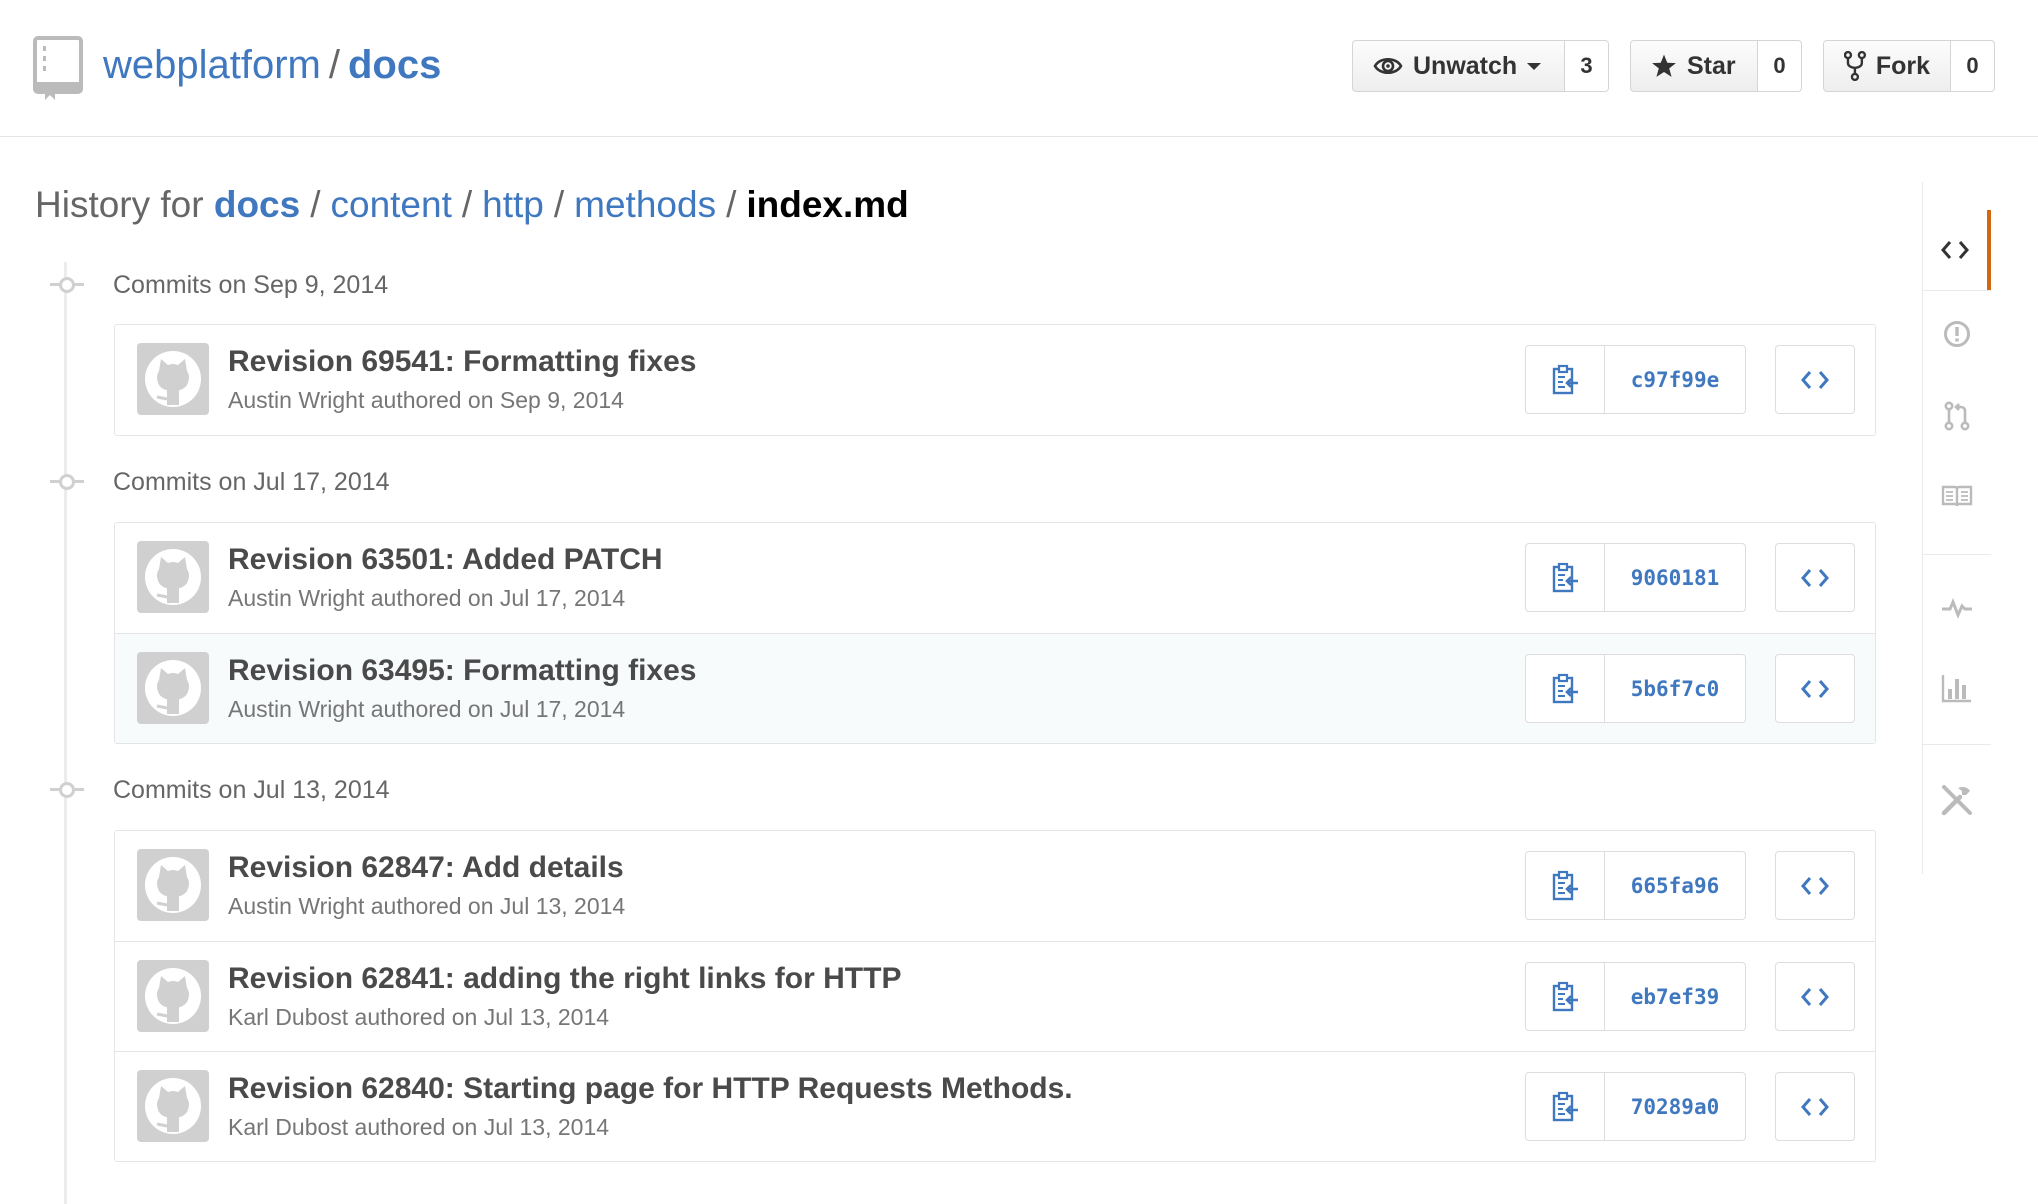 The height and width of the screenshot is (1204, 2038). I want to click on nav-settings, so click(1957, 800).